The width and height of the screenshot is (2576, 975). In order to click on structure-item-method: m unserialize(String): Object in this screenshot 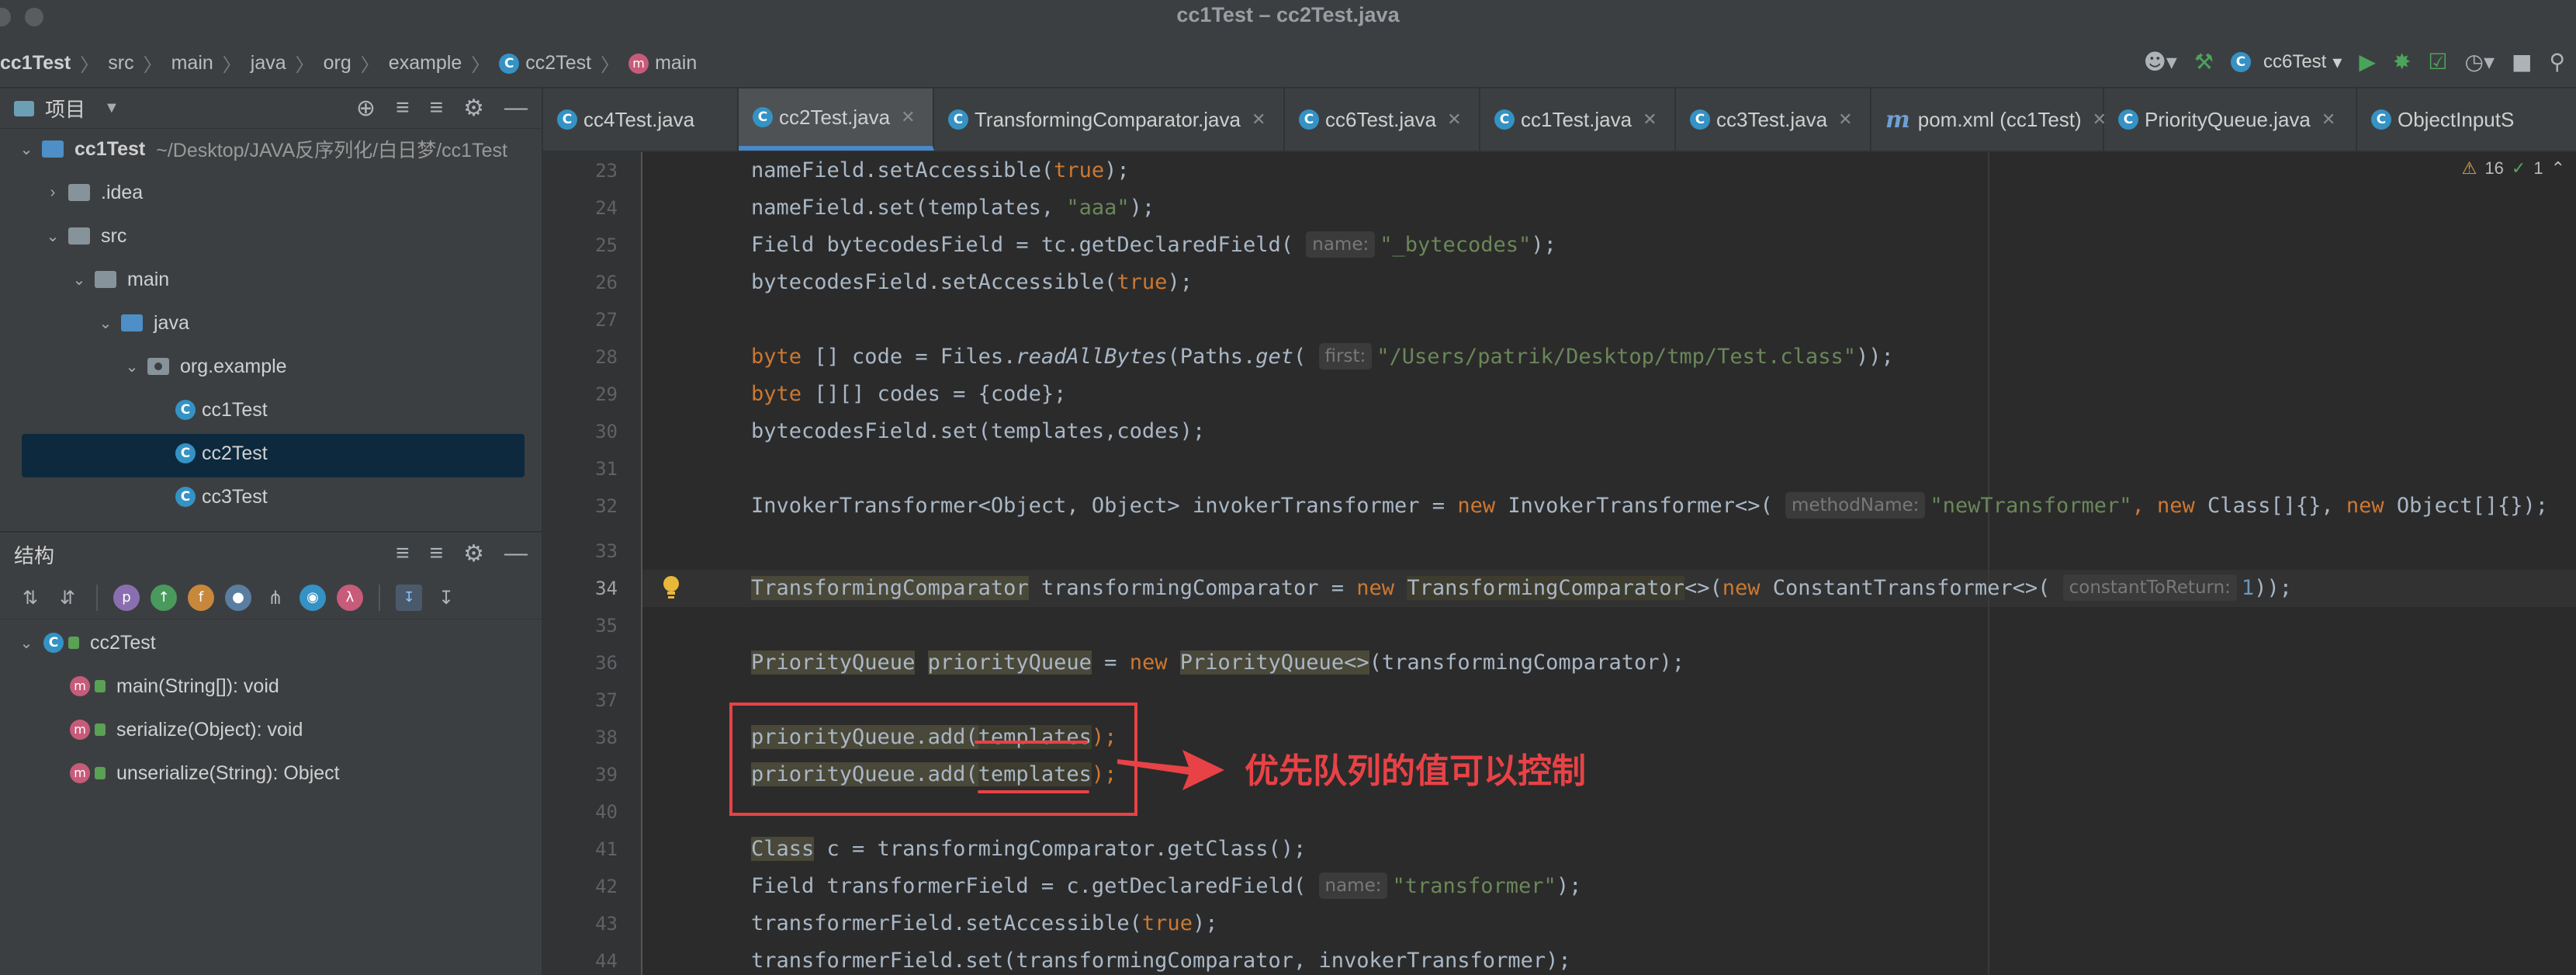, I will do `click(205, 773)`.